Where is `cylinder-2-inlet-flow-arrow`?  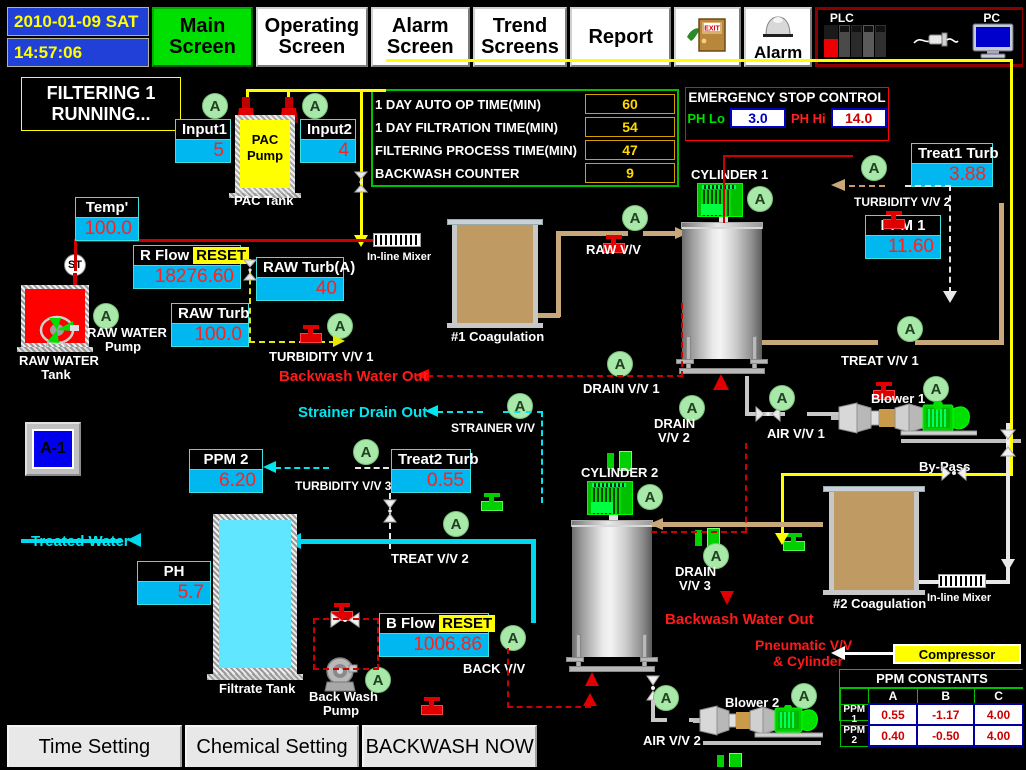
cylinder-2-inlet-flow-arrow is located at coordinates (656, 524).